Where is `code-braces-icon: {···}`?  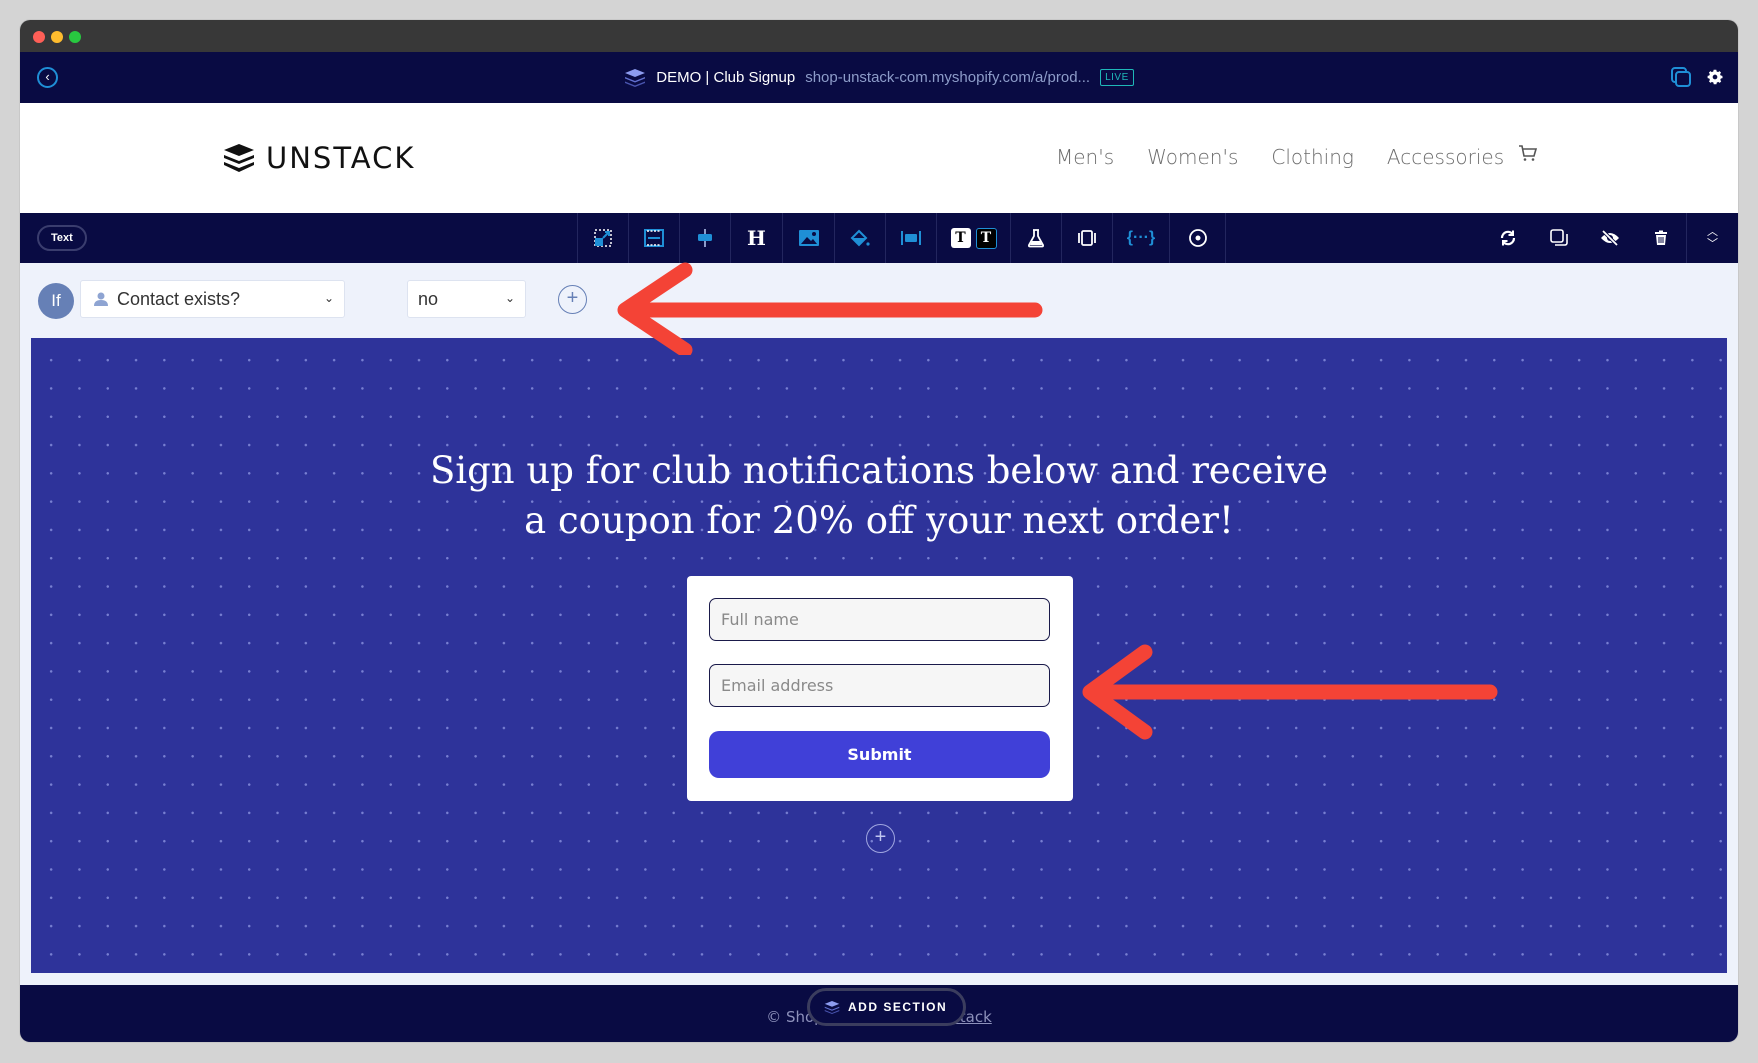
code-braces-icon: {···} is located at coordinates (1141, 237).